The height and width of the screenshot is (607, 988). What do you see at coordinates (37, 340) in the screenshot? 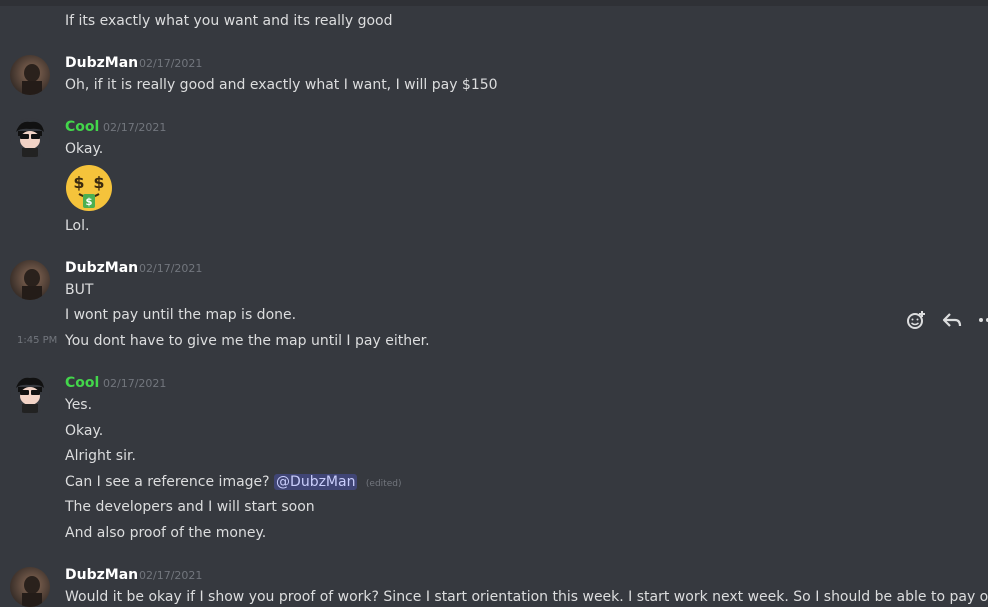
I see `hover-timestamp: 1:45 PM` at bounding box center [37, 340].